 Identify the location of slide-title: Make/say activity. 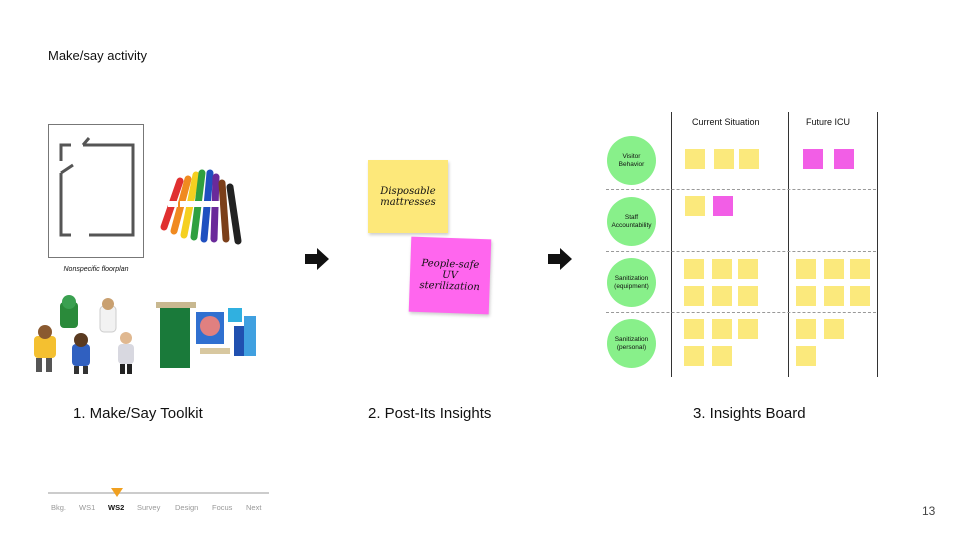
(97, 55).